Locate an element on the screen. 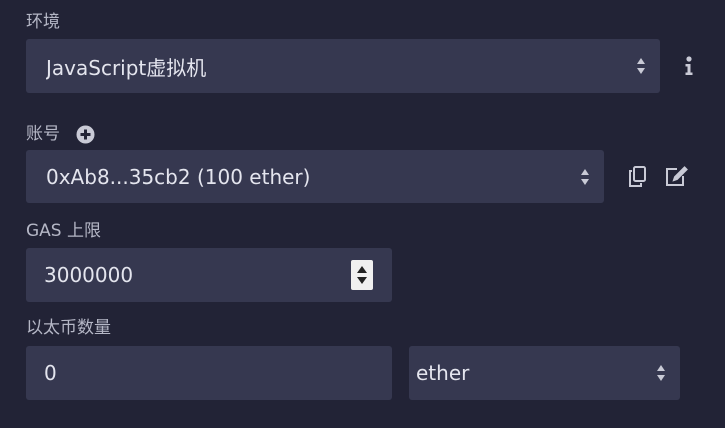  value-unit-select: ether is located at coordinates (544, 373).